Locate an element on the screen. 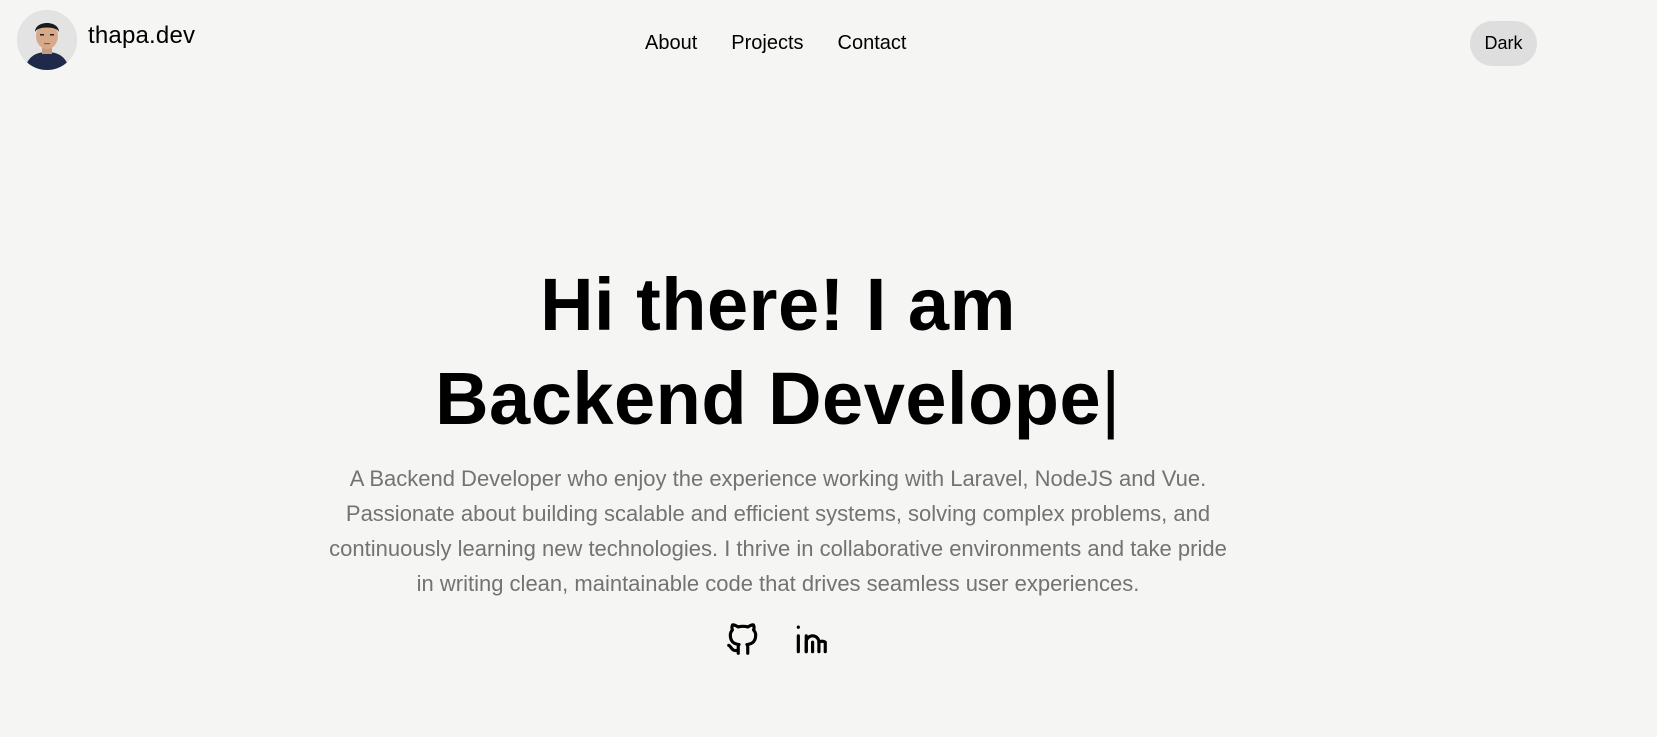 Image resolution: width=1657 pixels, height=737 pixels. typed-role-text: Backend Develope is located at coordinates (768, 398).